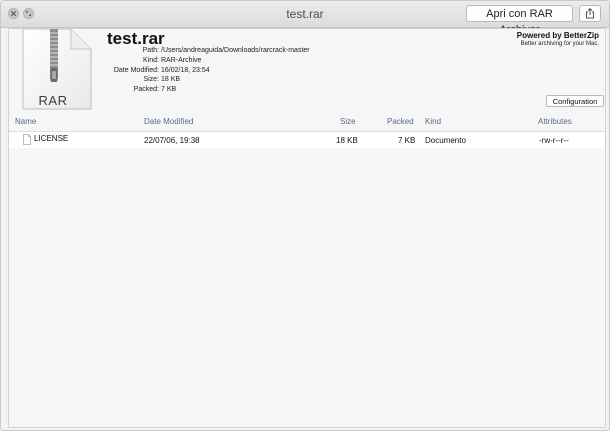  What do you see at coordinates (251, 61) in the screenshot?
I see `info-row-kind: Kind: RAR-Archive` at bounding box center [251, 61].